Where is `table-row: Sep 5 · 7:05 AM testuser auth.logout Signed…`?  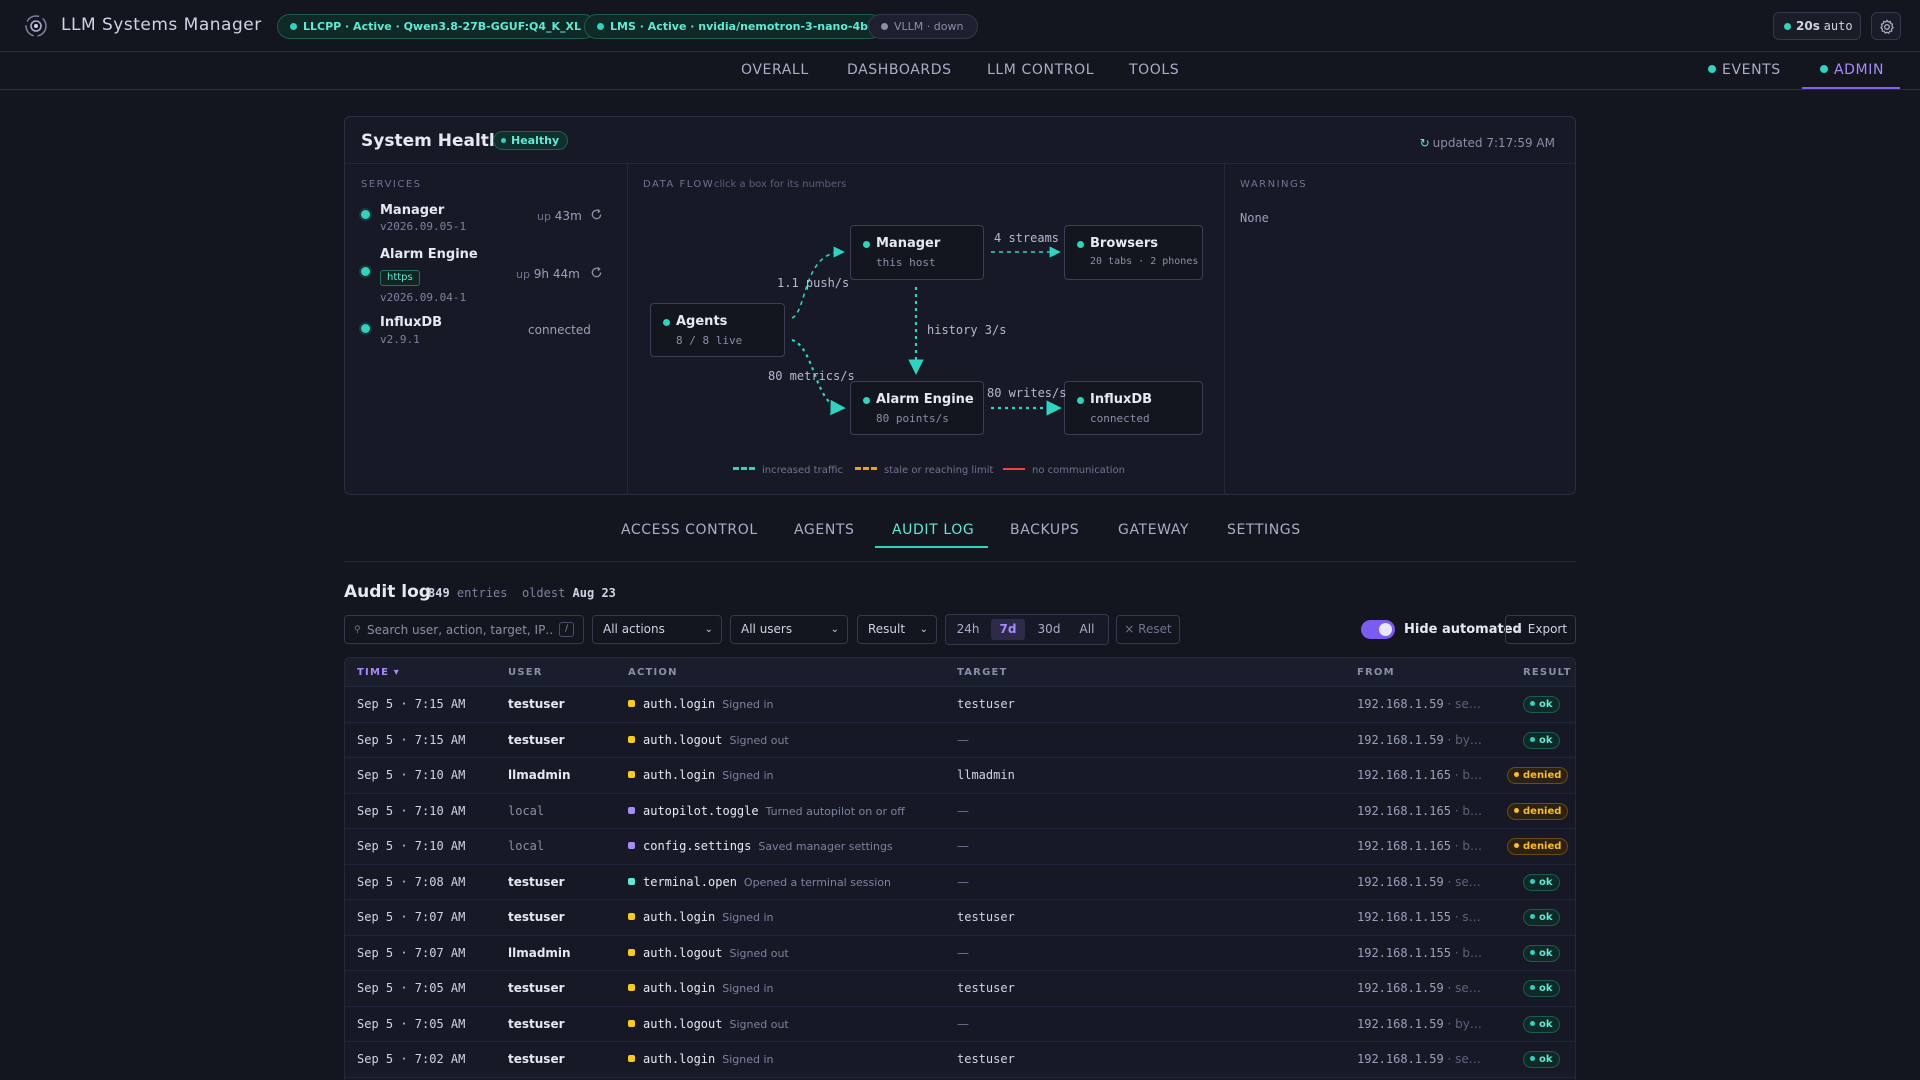
table-row: Sep 5 · 7:05 AM testuser auth.logout Signed… is located at coordinates (960, 1024).